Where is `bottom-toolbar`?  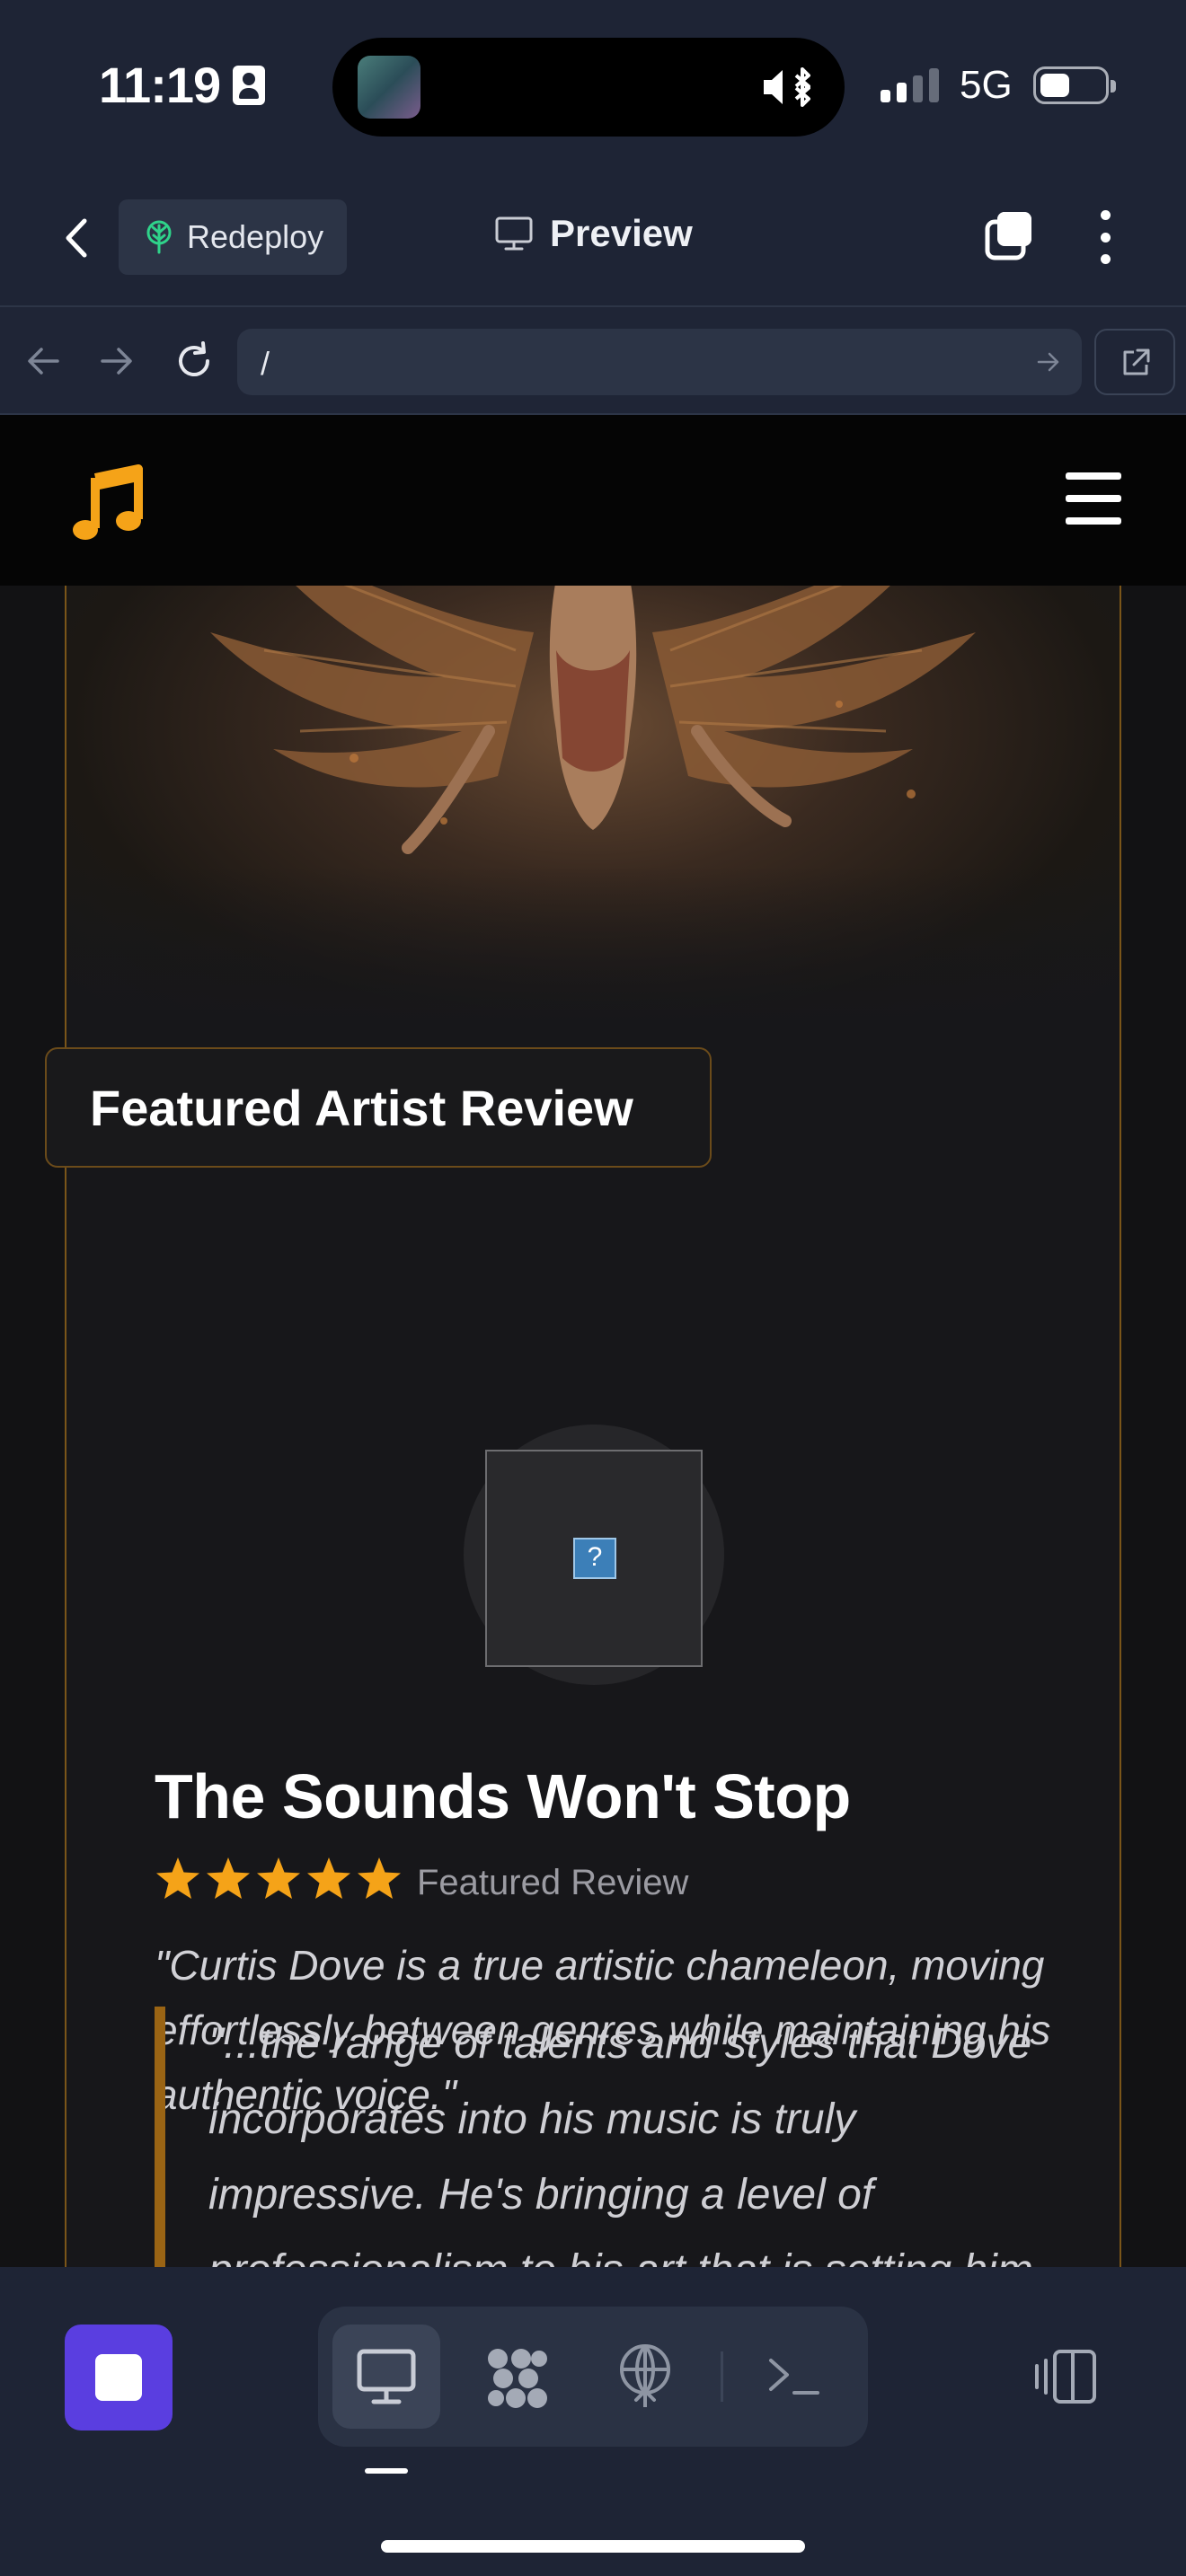
bottom-toolbar is located at coordinates (593, 2421).